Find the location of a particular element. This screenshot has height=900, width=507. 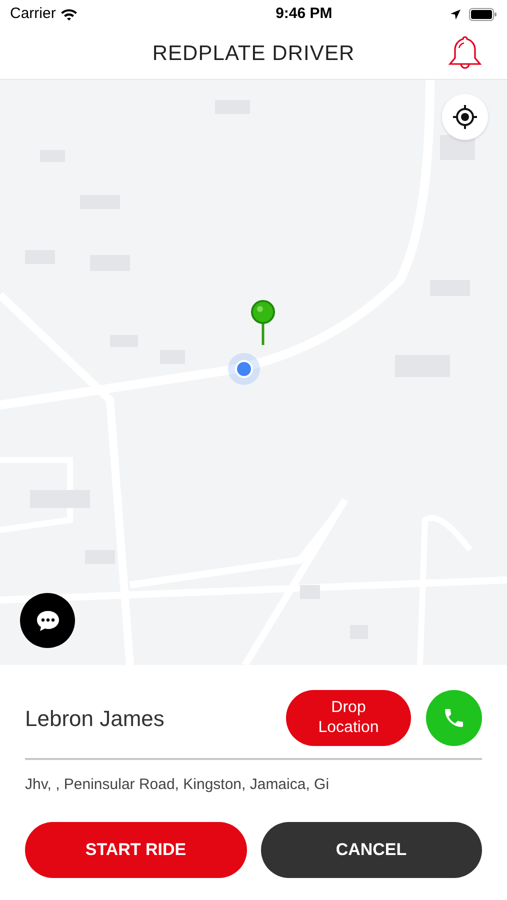

pickup-address: Jhv, , Peninsular Road, Kingston, Jamaica, Gi is located at coordinates (177, 785).